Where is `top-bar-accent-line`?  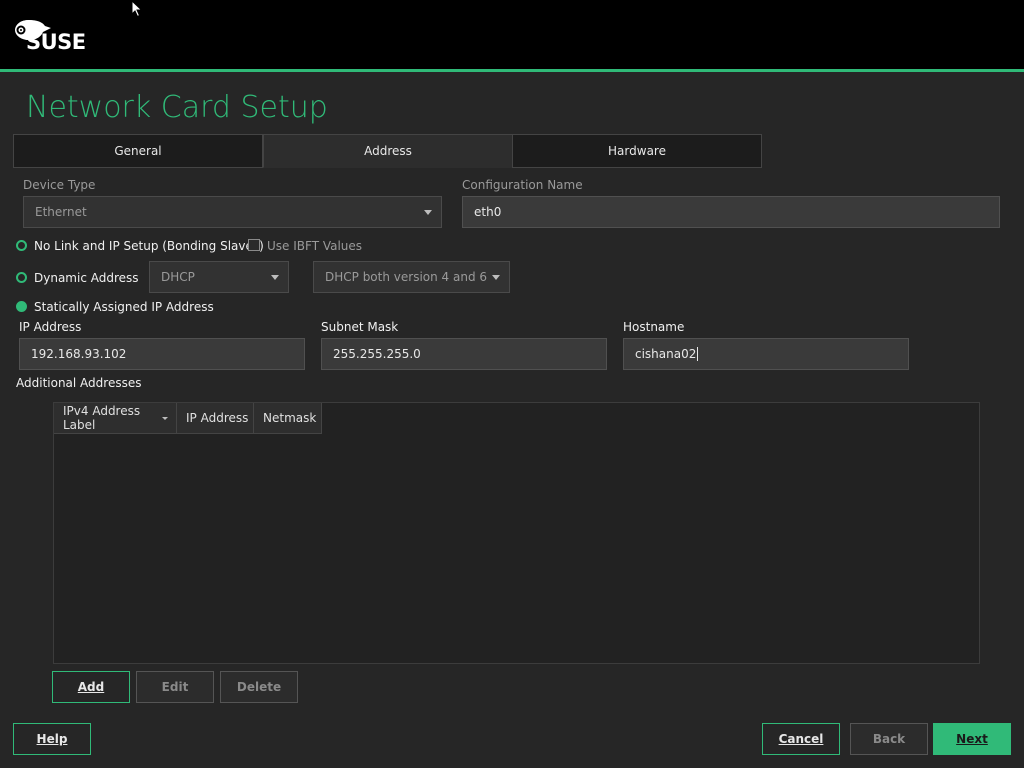
top-bar-accent-line is located at coordinates (512, 70).